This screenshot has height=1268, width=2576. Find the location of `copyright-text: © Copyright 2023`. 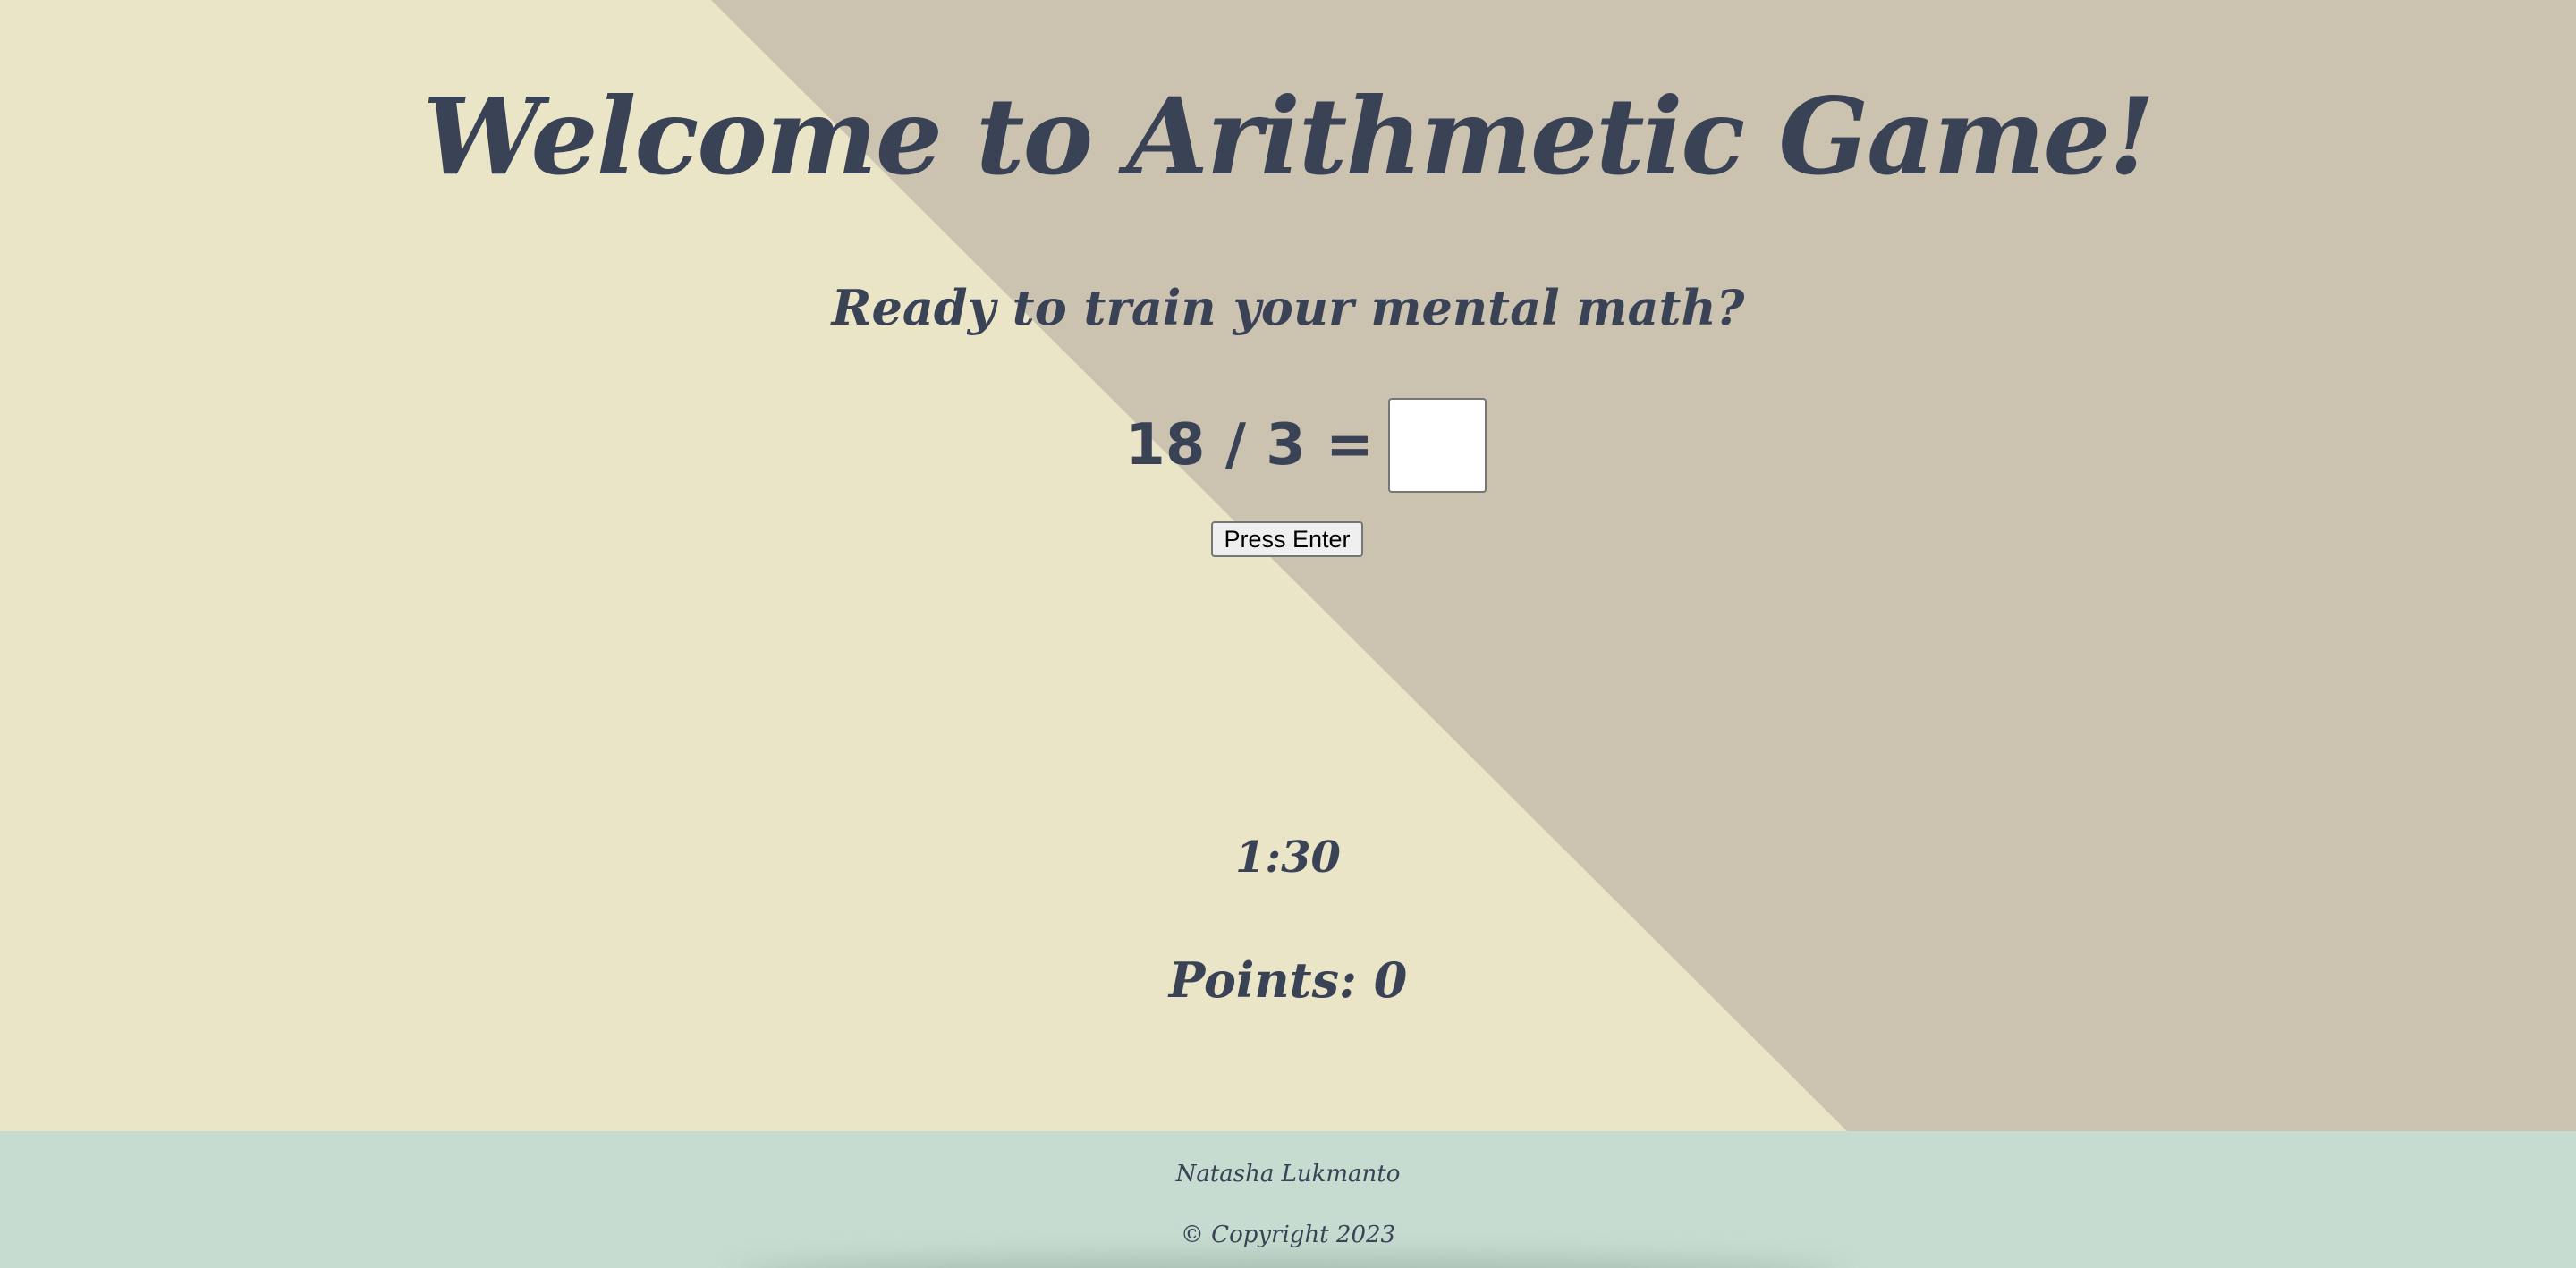

copyright-text: © Copyright 2023 is located at coordinates (1288, 1235).